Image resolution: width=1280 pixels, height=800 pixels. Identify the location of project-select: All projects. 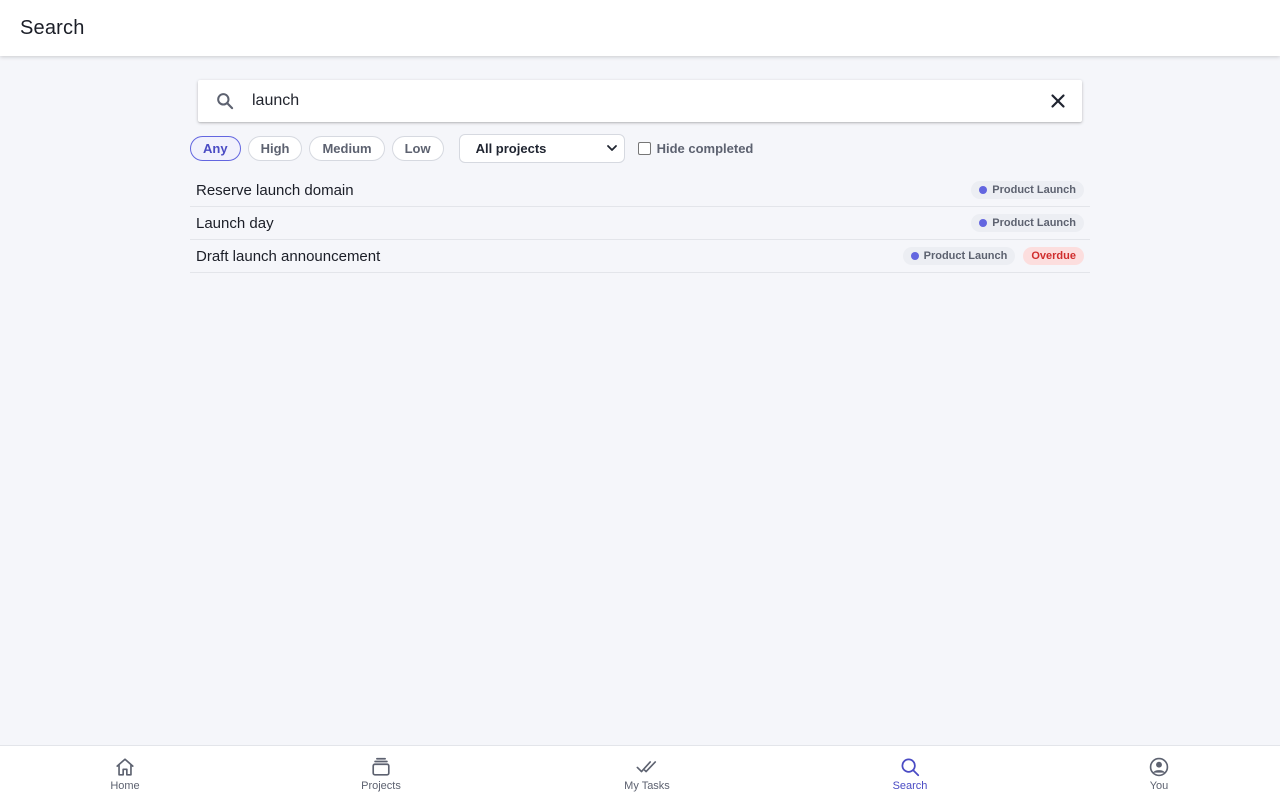
(541, 148).